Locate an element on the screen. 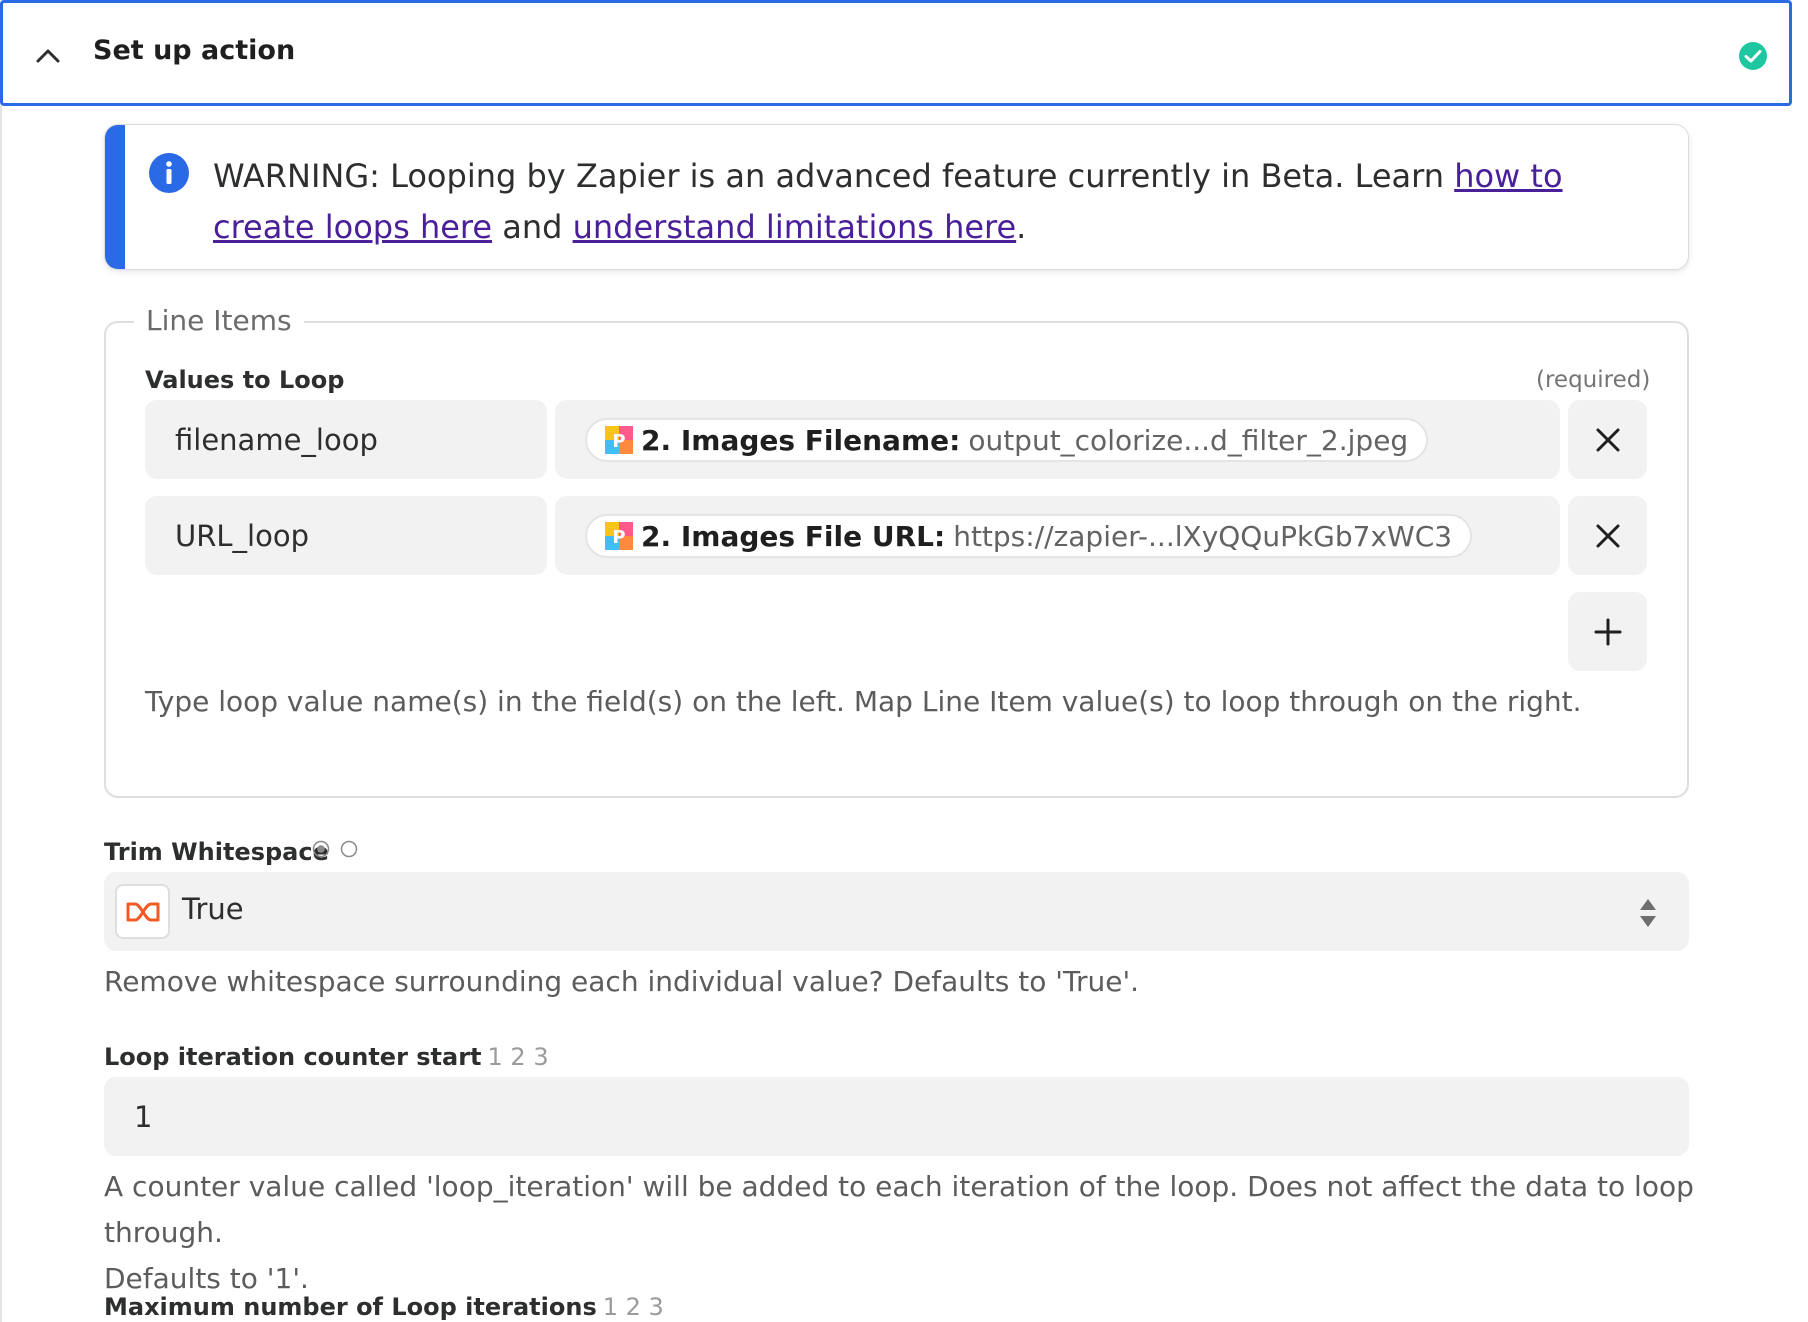 Image resolution: width=1808 pixels, height=1322 pixels. trim-whitespace-value: True is located at coordinates (213, 909).